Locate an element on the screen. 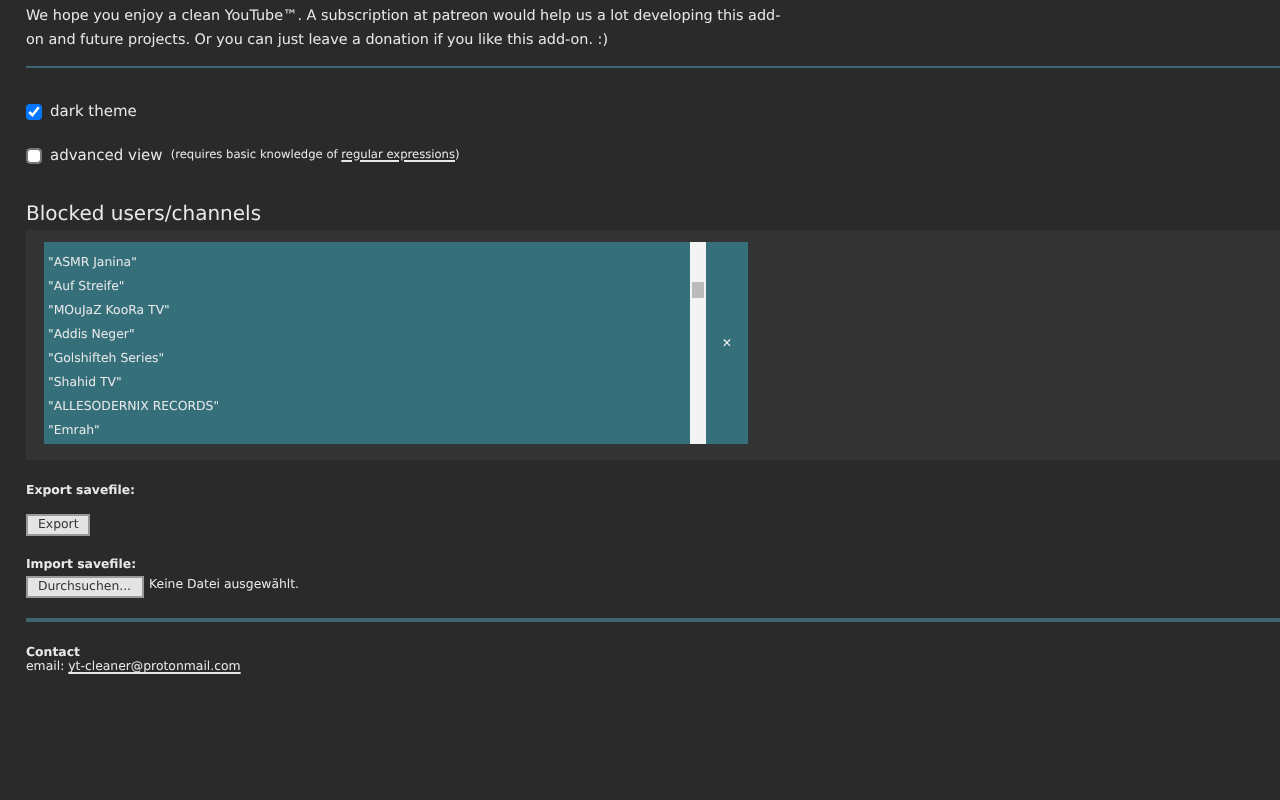 The width and height of the screenshot is (1280, 800). section-title: Blocked users/channels is located at coordinates (145, 215).